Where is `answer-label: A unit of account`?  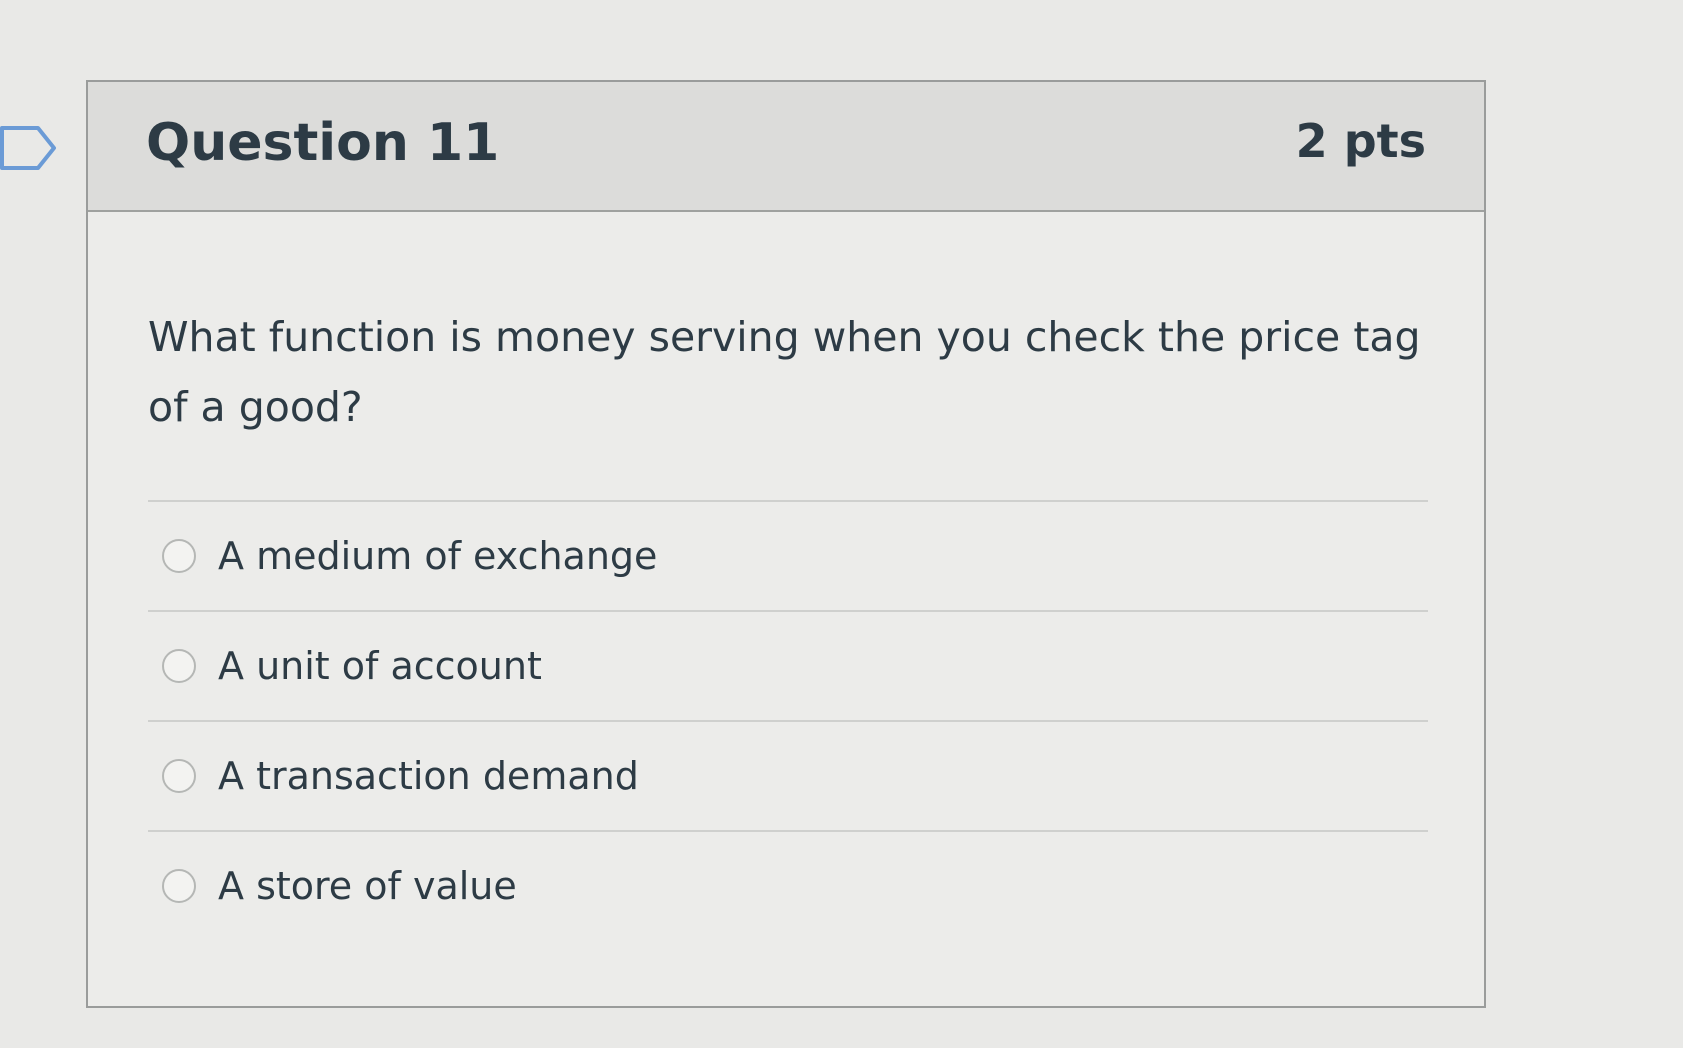 answer-label: A unit of account is located at coordinates (380, 666).